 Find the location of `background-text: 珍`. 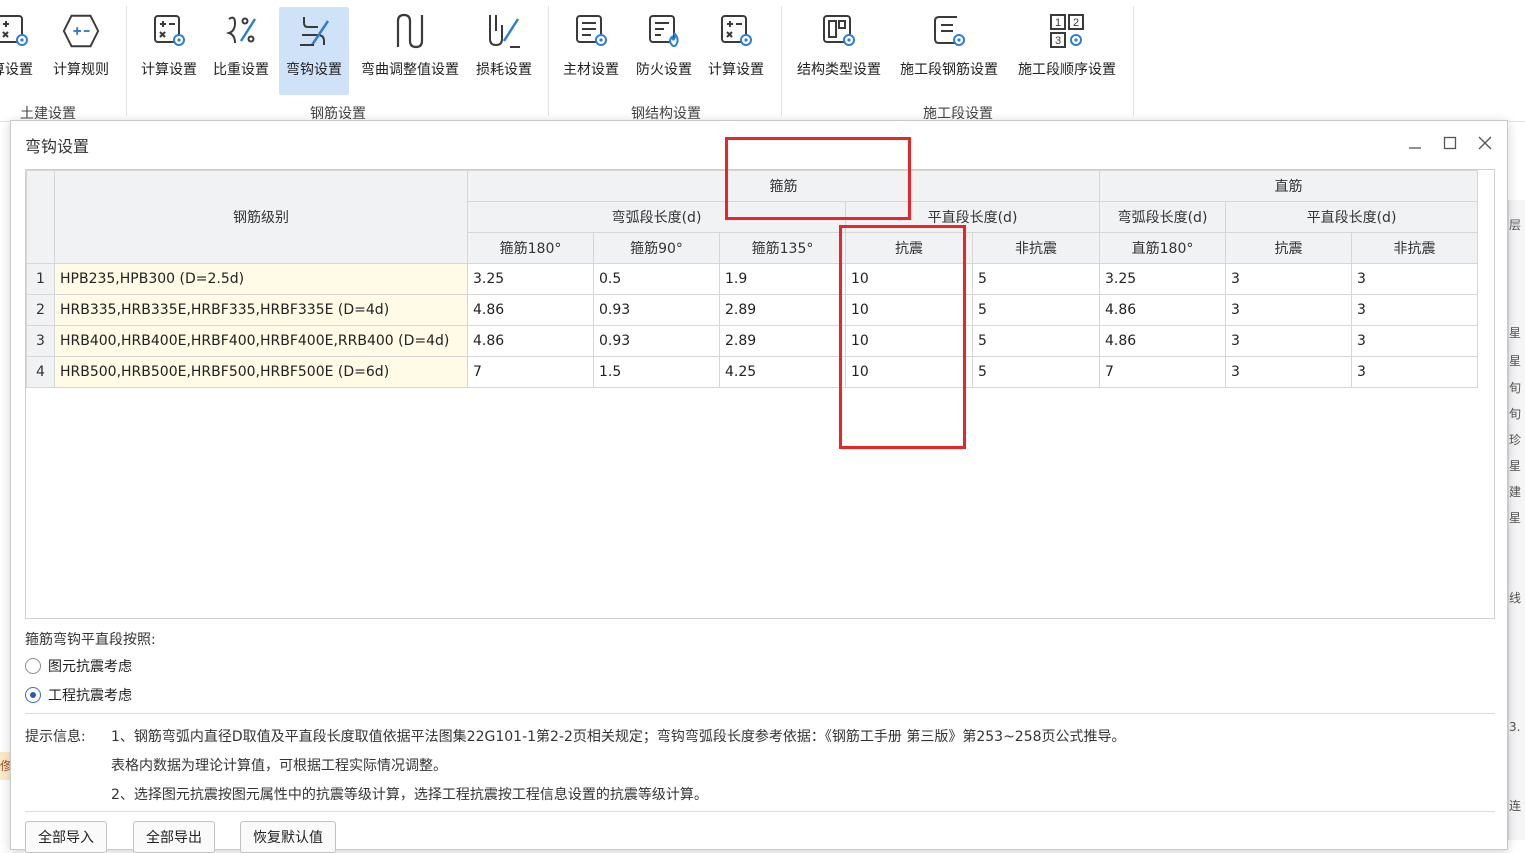

background-text: 珍 is located at coordinates (1515, 440).